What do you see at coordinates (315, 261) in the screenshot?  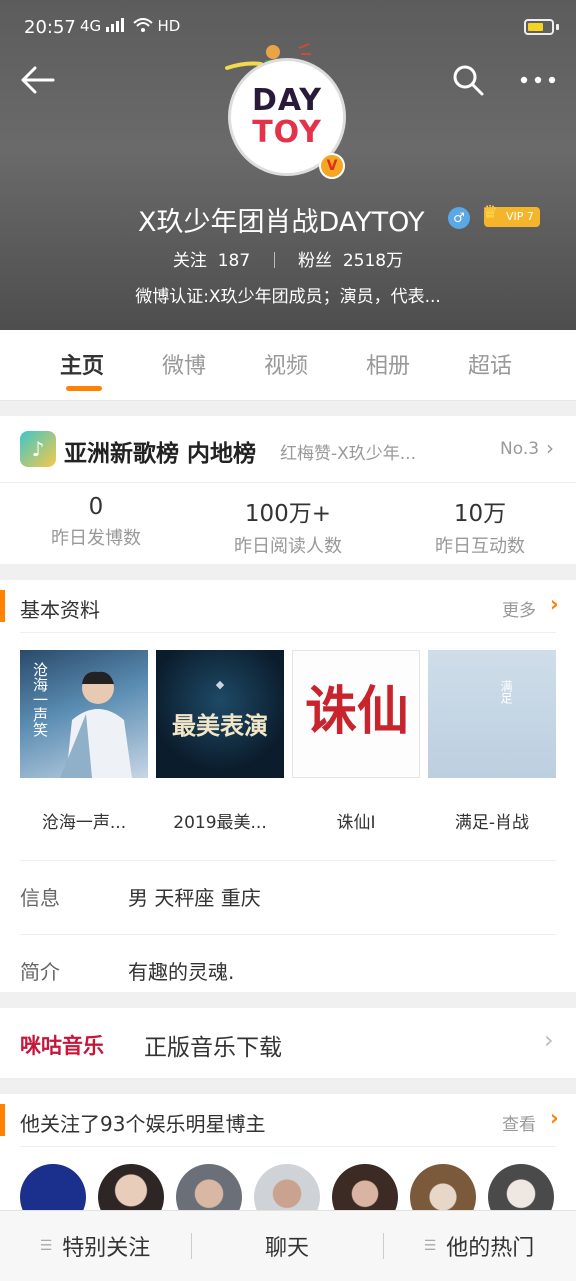 I see `followers-label: 粉丝` at bounding box center [315, 261].